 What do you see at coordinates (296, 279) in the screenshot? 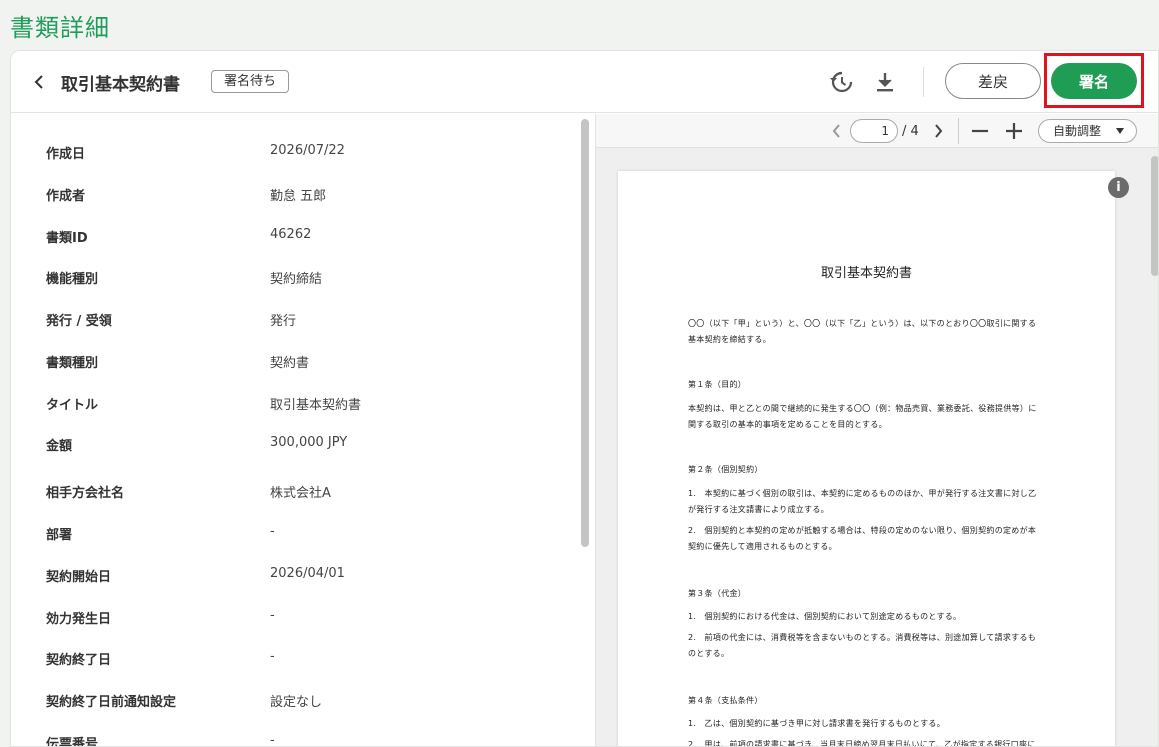
I see `info-field-value: 契約締結` at bounding box center [296, 279].